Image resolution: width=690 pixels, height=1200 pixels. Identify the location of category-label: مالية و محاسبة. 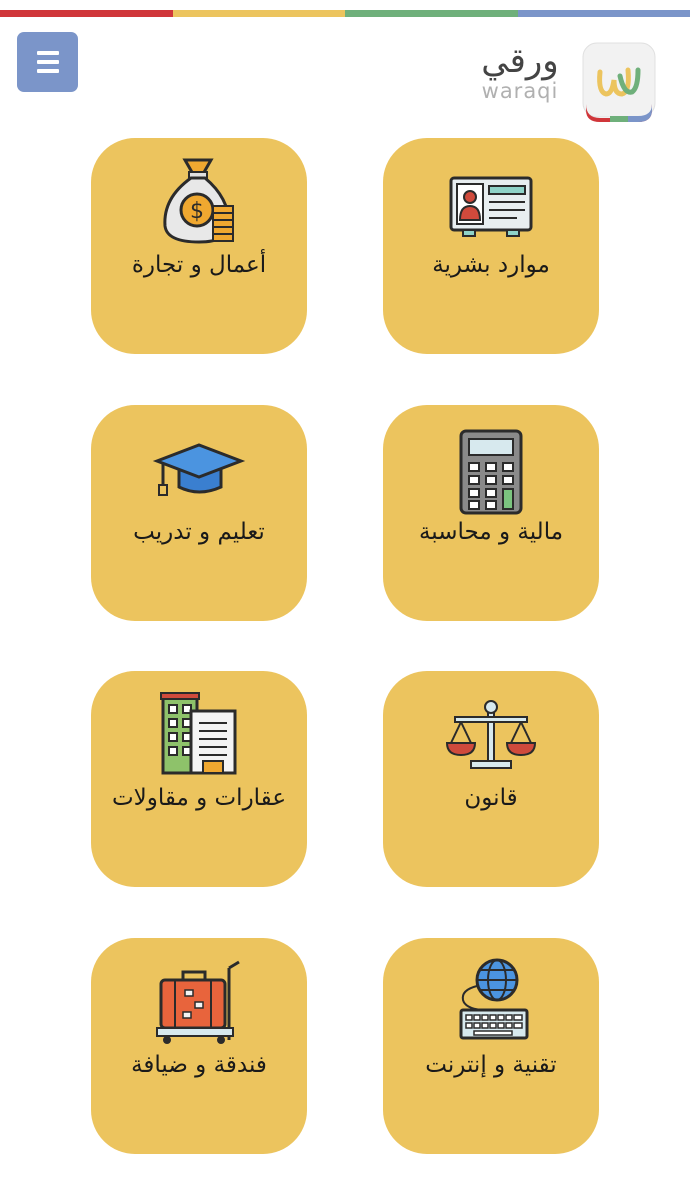
(491, 532).